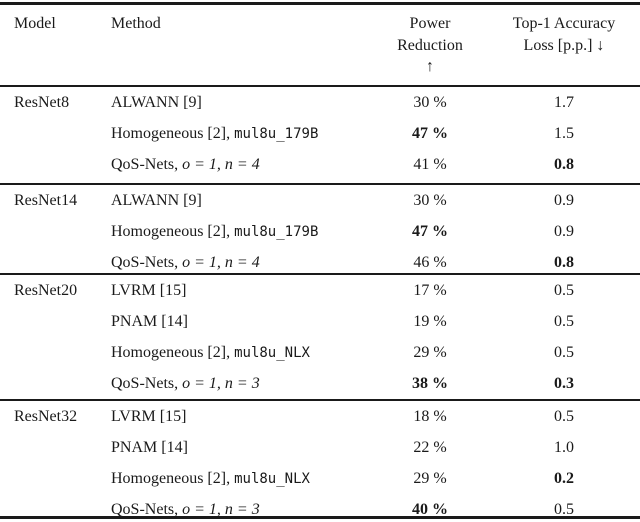 Image resolution: width=640 pixels, height=522 pixels. I want to click on header-power-line2: Reduction, so click(430, 45).